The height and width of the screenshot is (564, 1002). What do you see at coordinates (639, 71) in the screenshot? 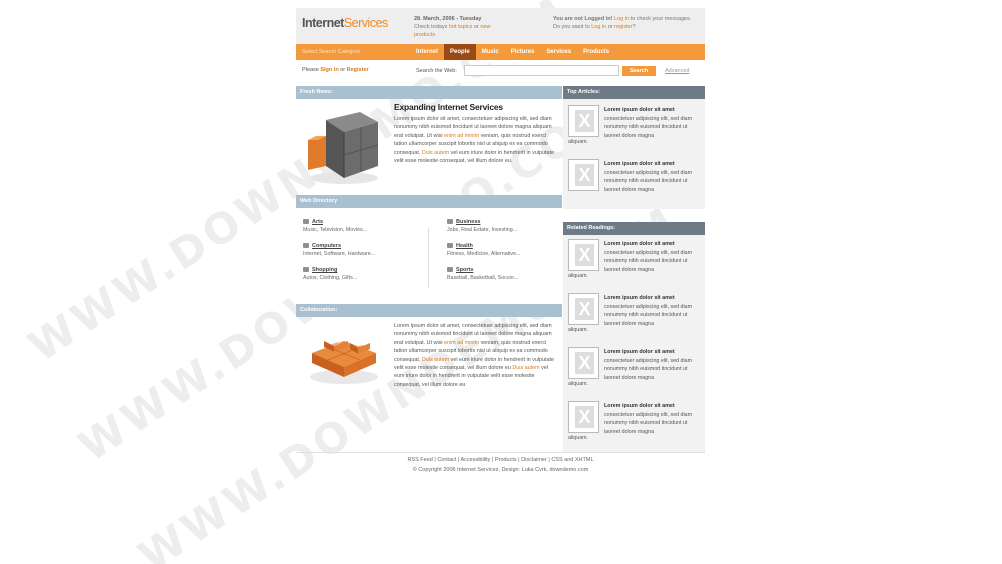
I see `search-button: Search` at bounding box center [639, 71].